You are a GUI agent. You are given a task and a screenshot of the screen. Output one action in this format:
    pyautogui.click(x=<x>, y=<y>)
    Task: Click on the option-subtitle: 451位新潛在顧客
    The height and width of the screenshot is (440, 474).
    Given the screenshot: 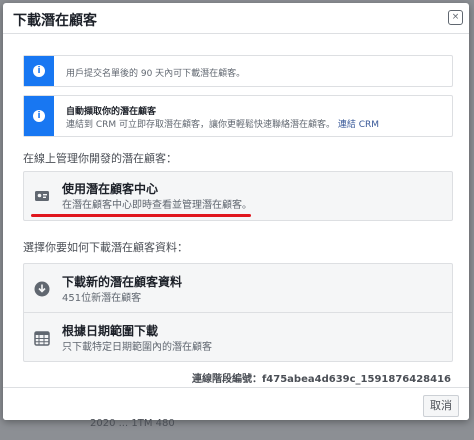 What is the action you would take?
    pyautogui.click(x=102, y=298)
    